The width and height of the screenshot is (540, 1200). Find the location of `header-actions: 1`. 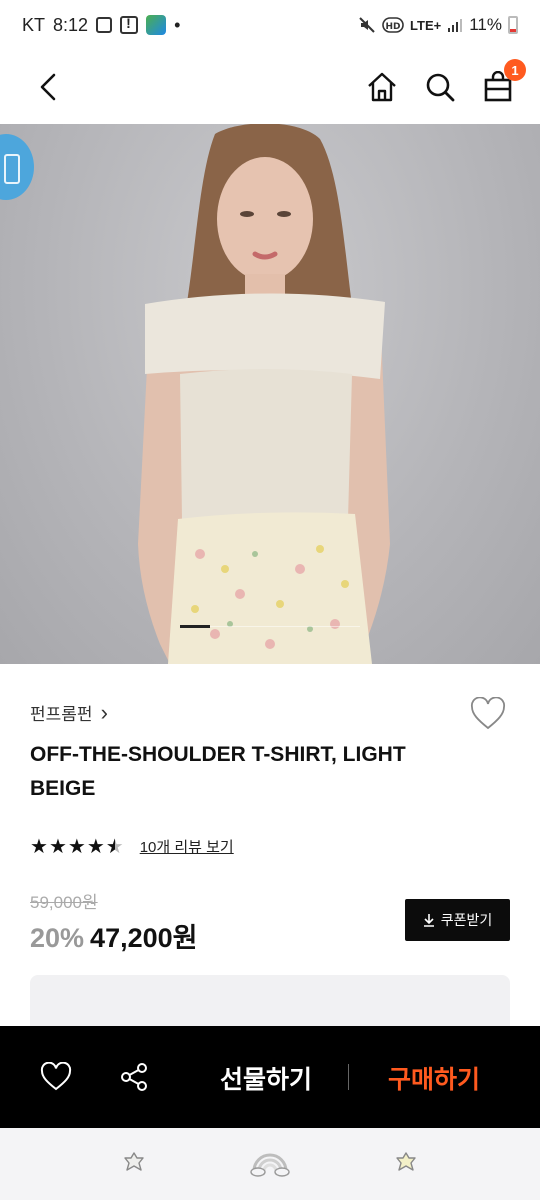

header-actions: 1 is located at coordinates (445, 82).